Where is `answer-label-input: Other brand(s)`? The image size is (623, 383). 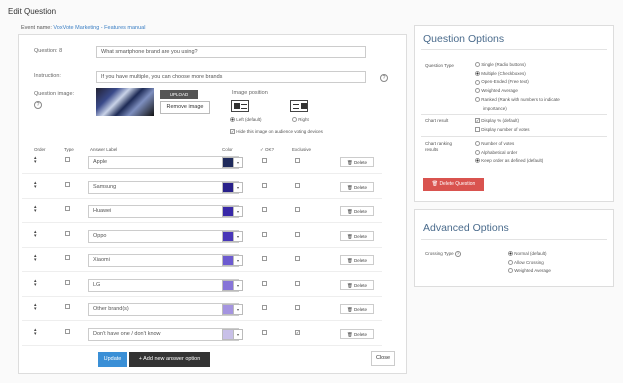
answer-label-input: Other brand(s) is located at coordinates (163, 309).